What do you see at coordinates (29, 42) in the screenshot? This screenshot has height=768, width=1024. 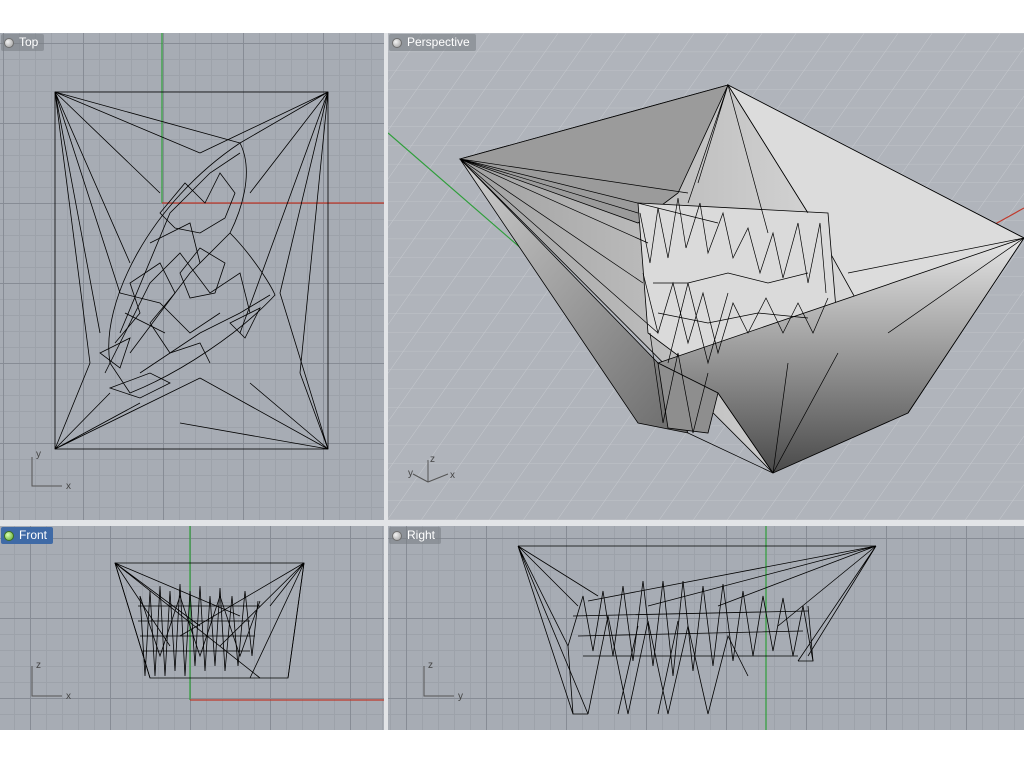 I see `viewport-title: Top` at bounding box center [29, 42].